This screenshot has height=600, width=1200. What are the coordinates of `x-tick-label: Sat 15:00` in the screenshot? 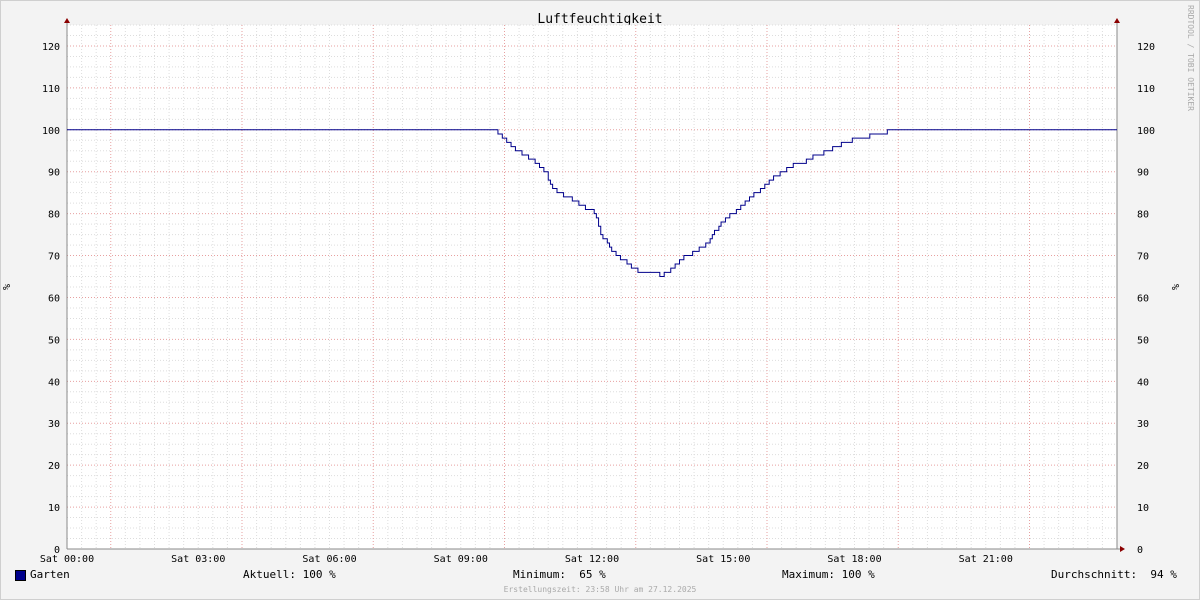 It's located at (723, 559).